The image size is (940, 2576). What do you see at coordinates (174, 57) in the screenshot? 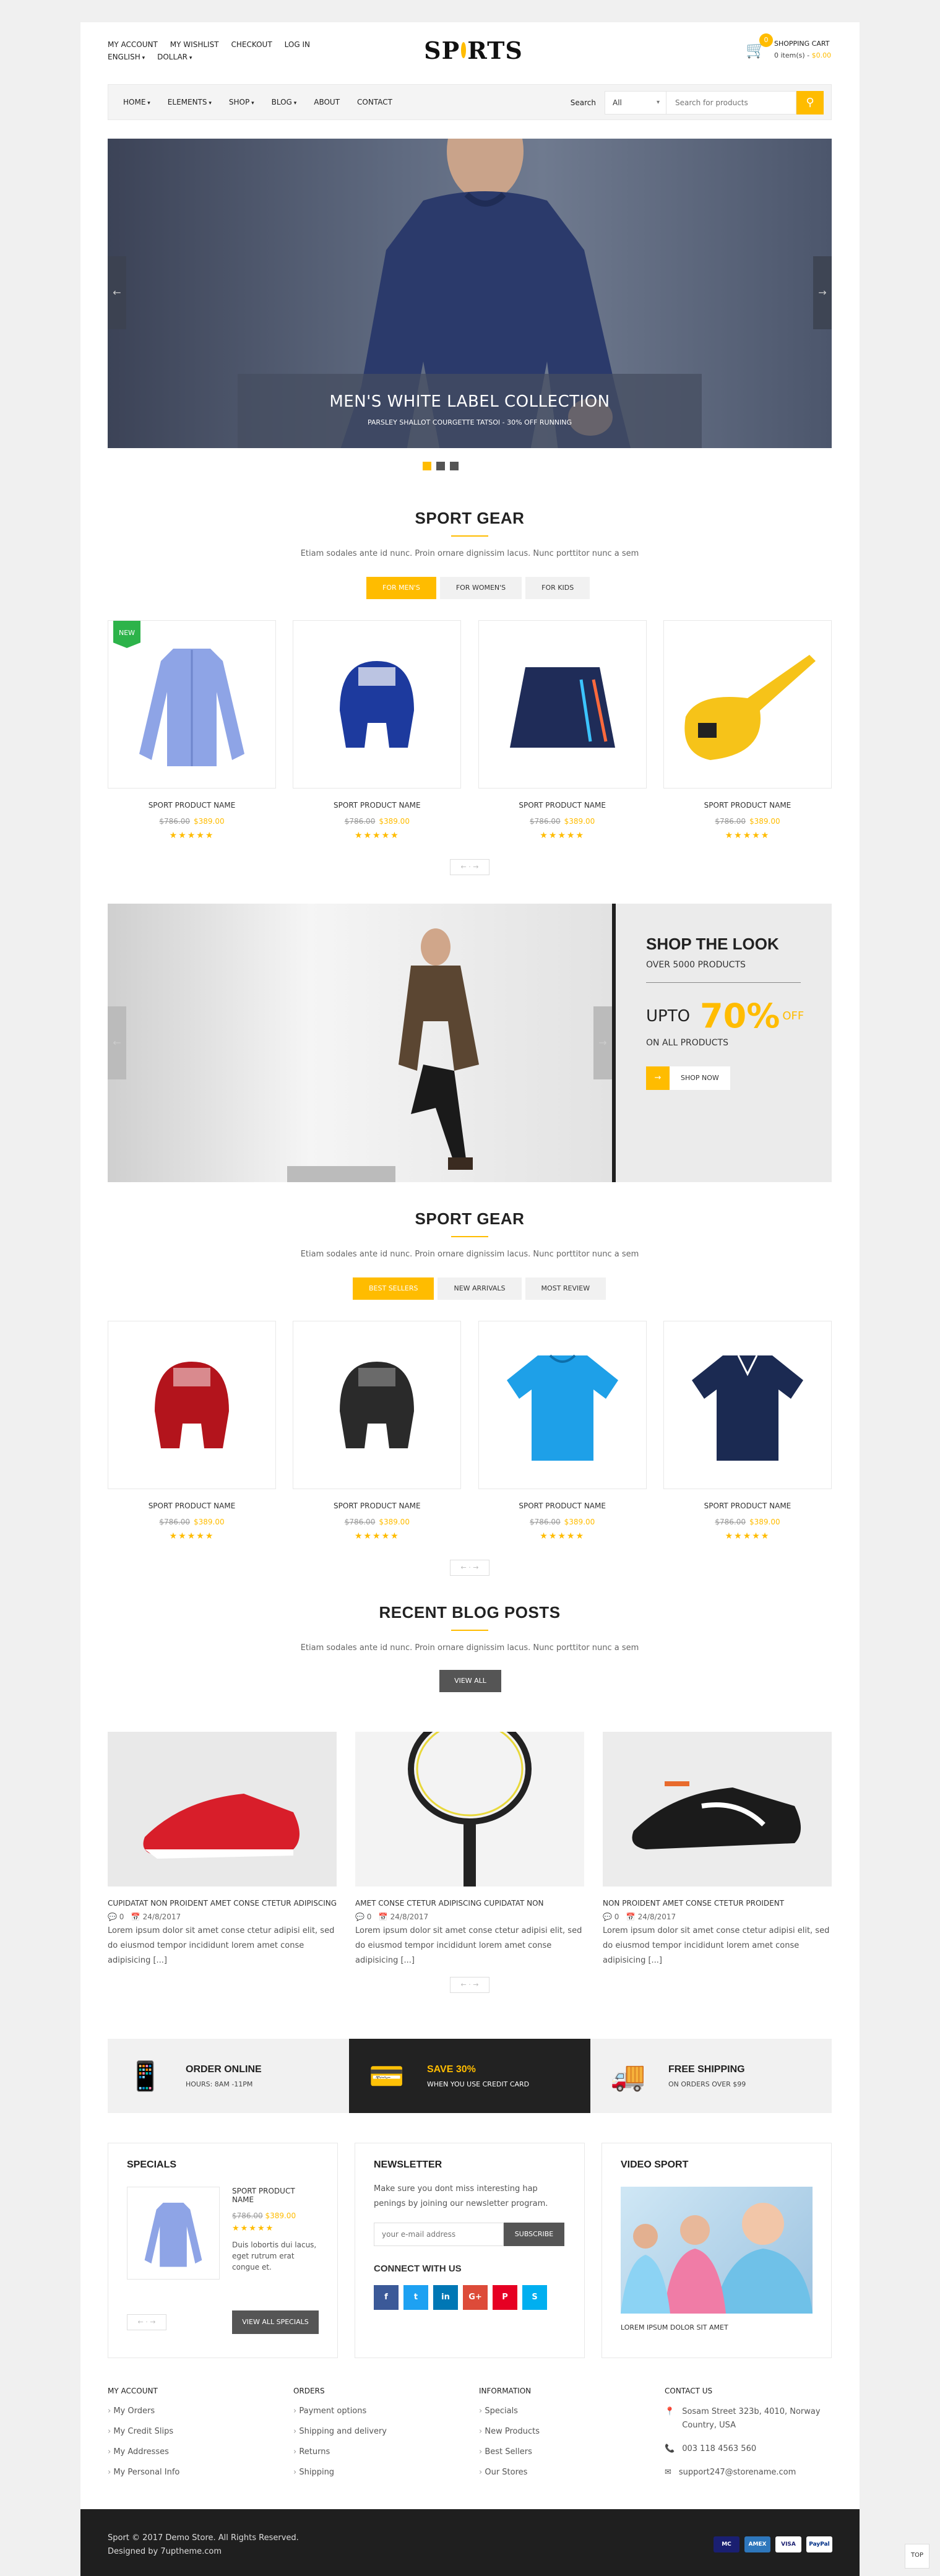
I see `currency-selector: Dollar` at bounding box center [174, 57].